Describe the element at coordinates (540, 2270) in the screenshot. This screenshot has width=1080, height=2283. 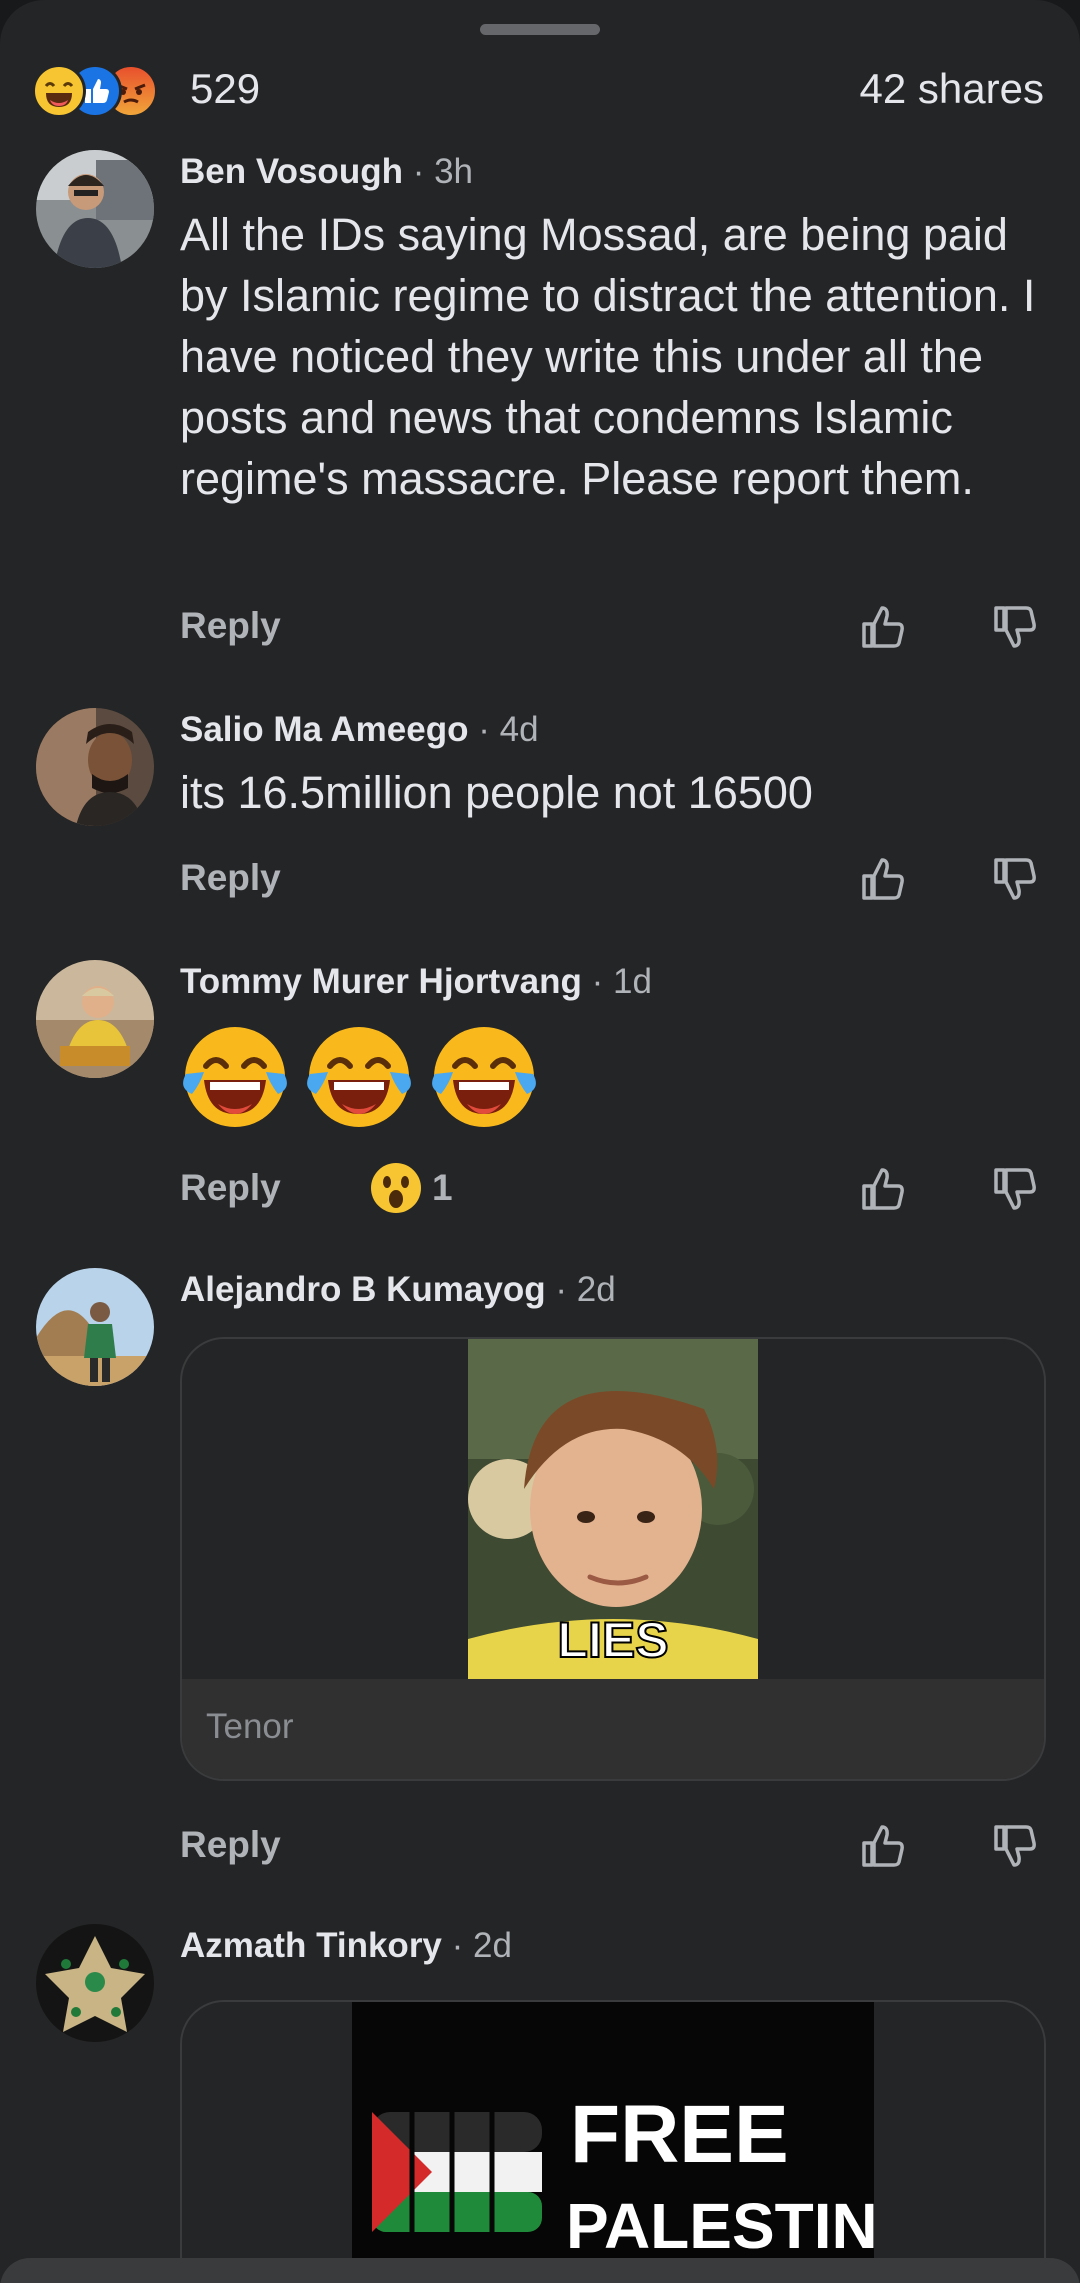
I see `comment-composer-edge` at that location.